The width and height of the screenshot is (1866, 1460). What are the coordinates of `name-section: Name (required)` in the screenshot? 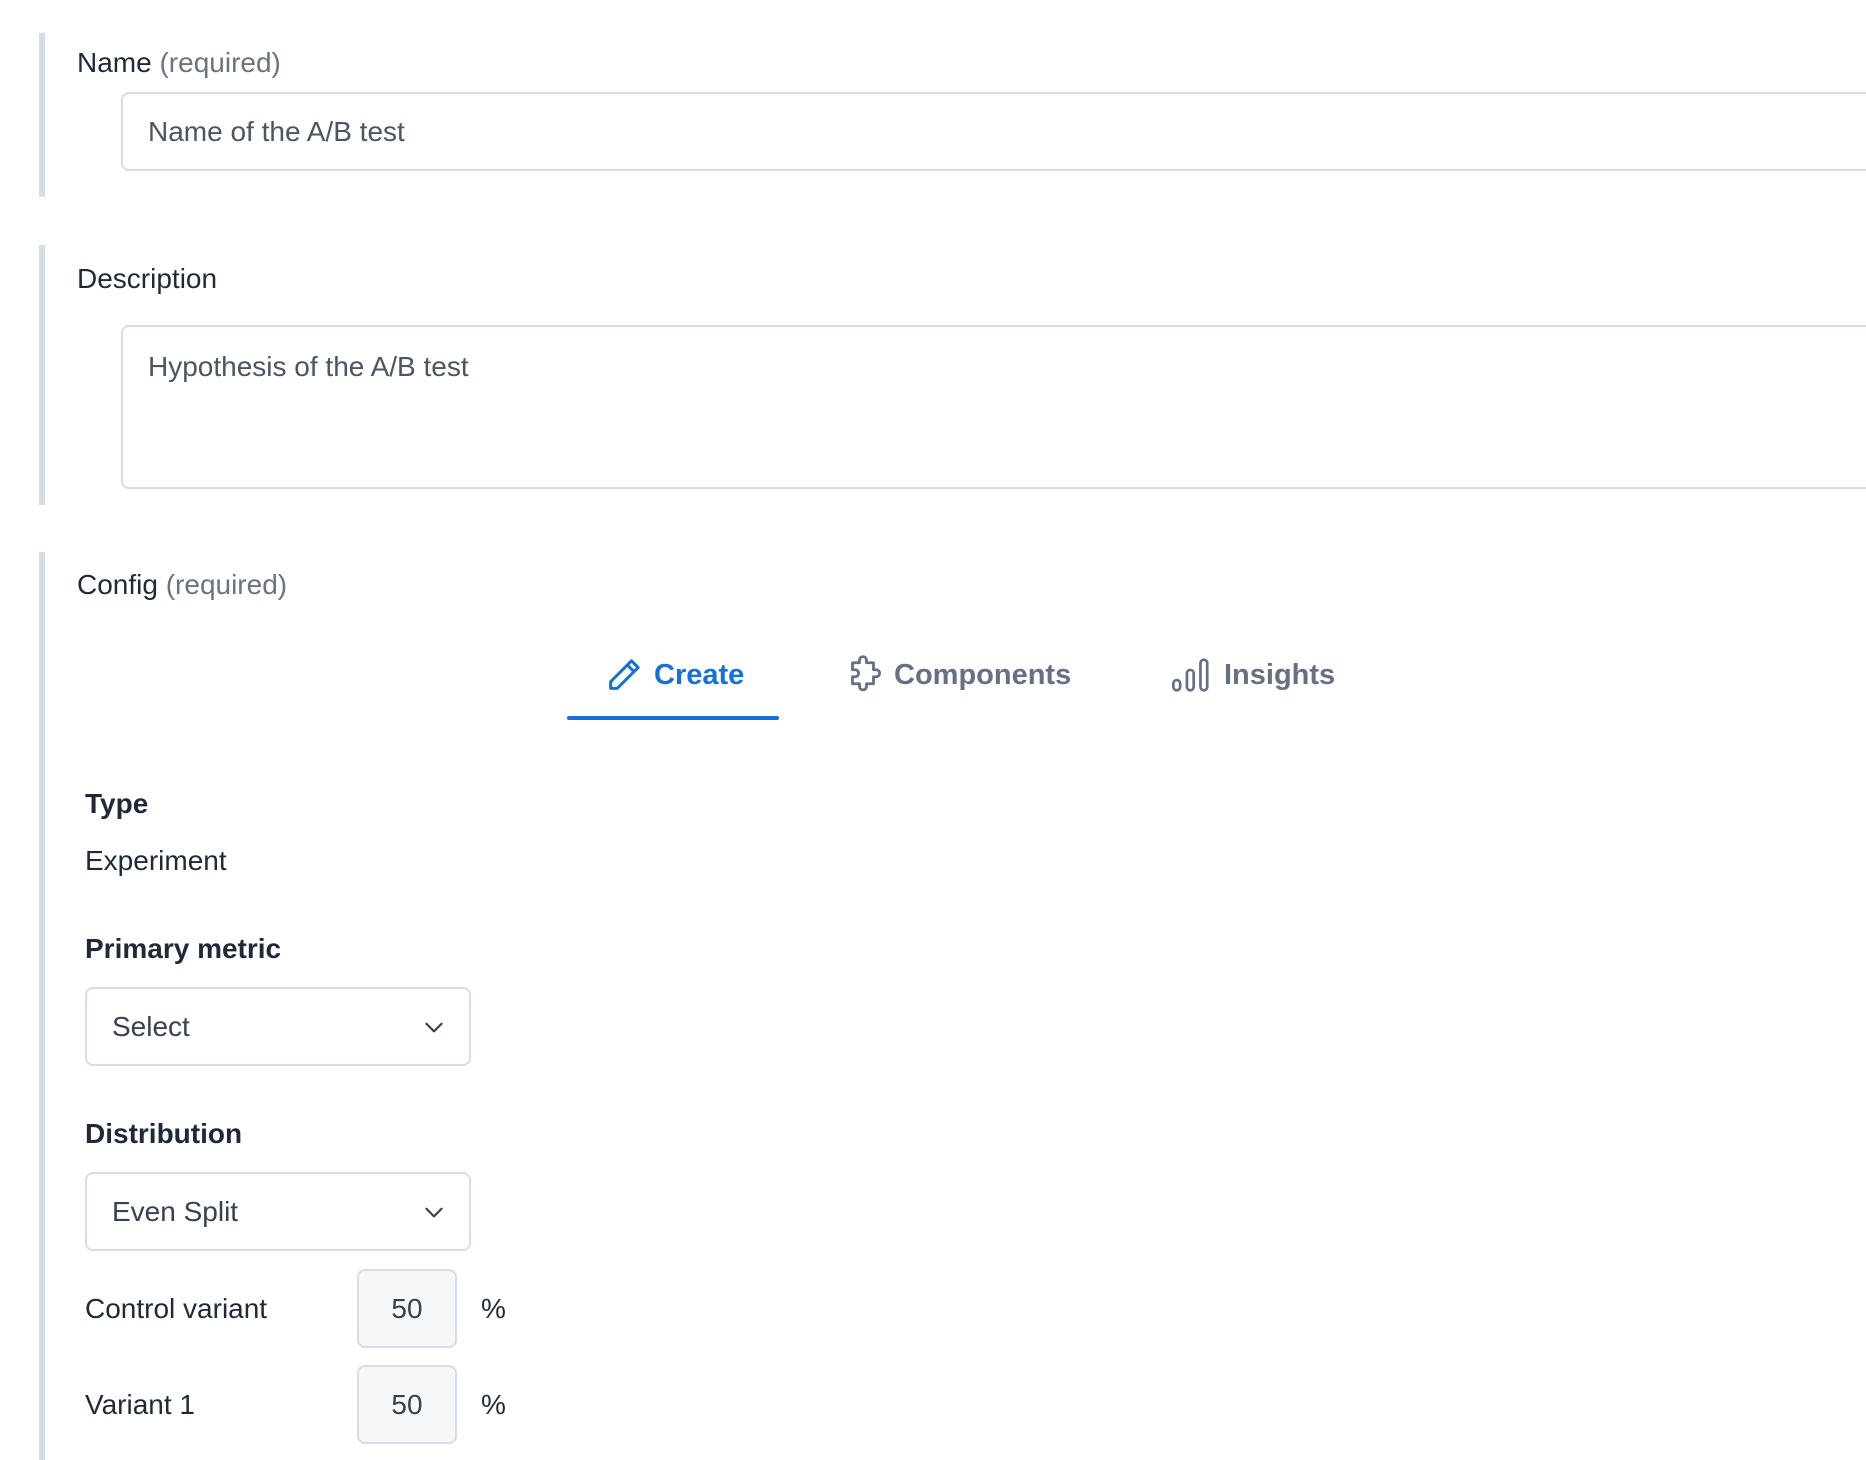 It's located at (952, 115).